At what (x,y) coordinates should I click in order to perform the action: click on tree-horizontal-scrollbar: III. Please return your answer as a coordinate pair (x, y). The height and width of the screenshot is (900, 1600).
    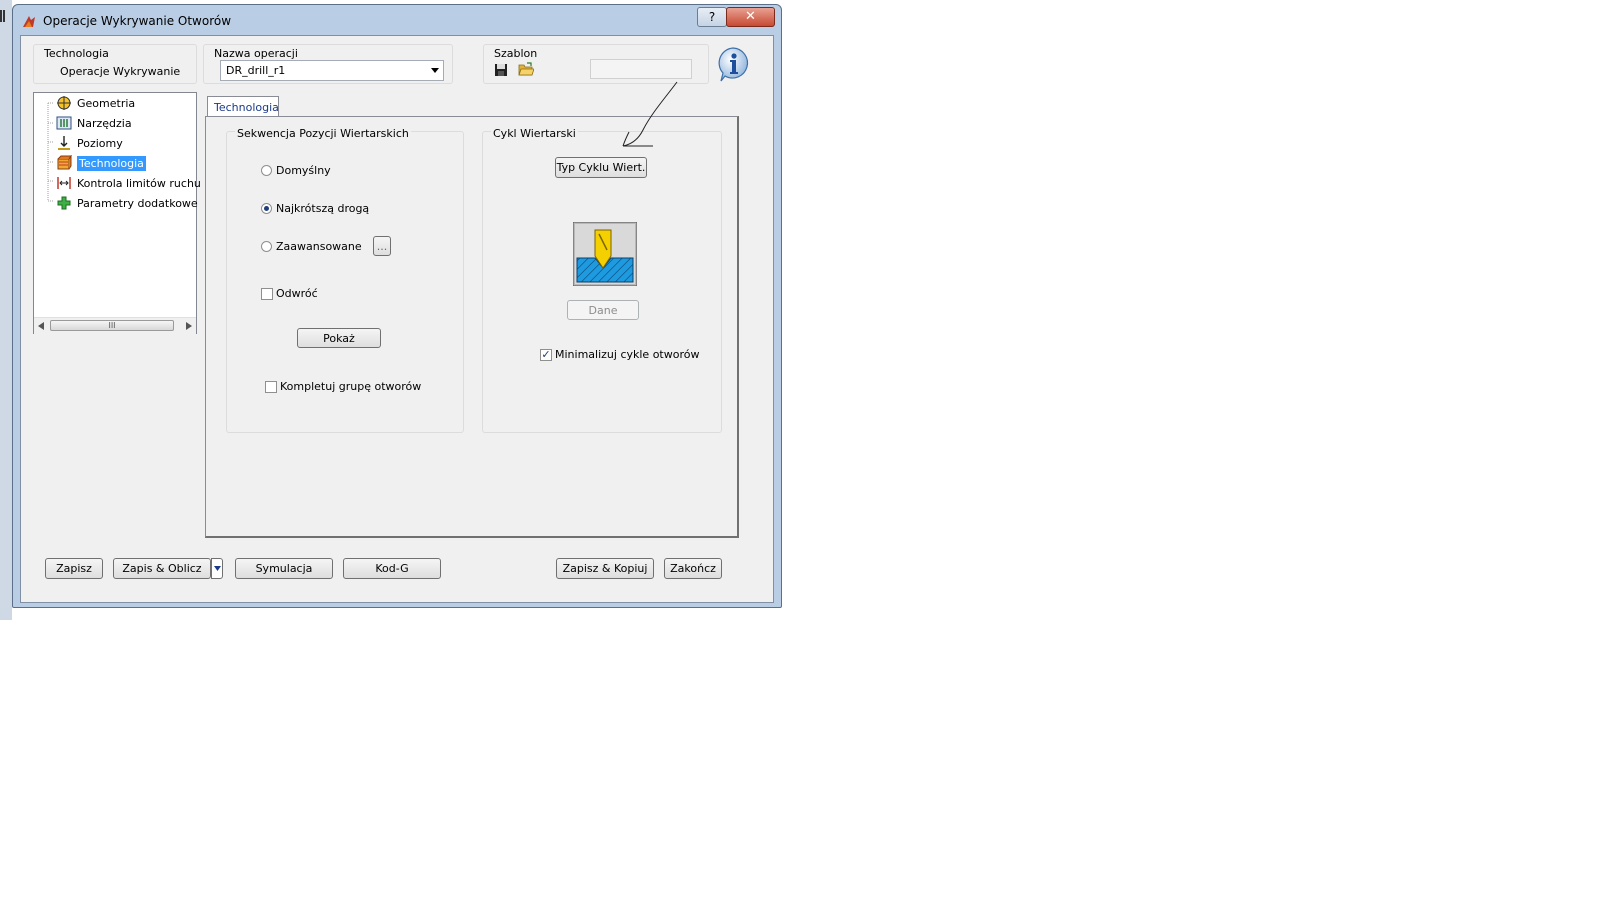
    Looking at the image, I should click on (115, 325).